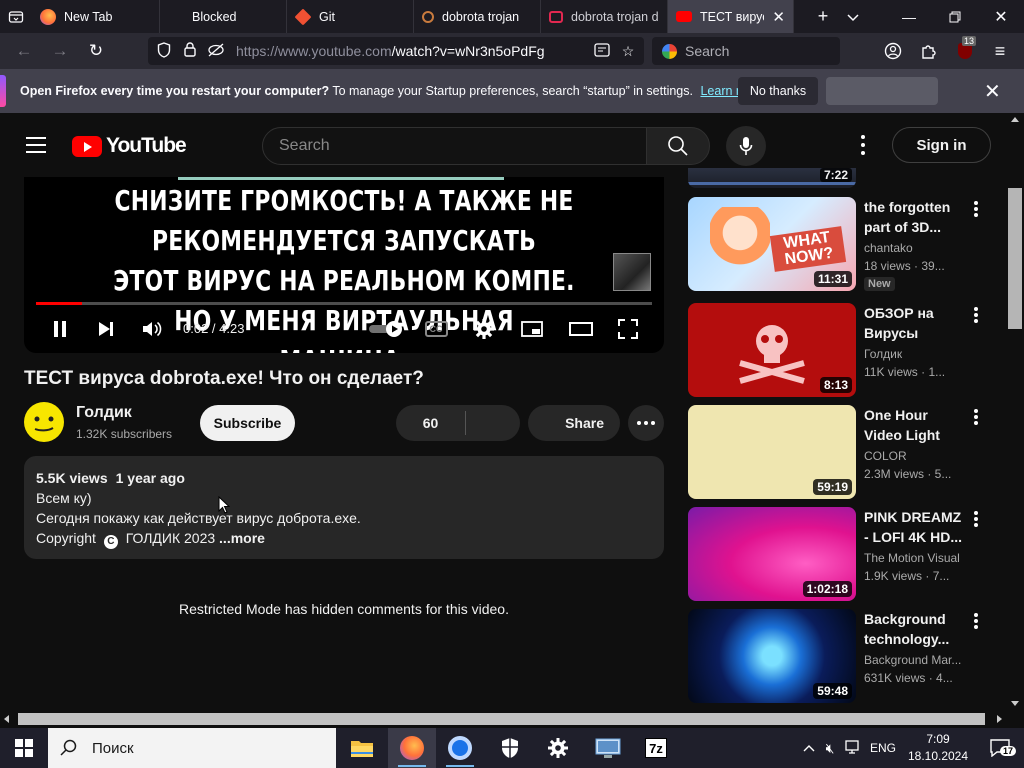 The height and width of the screenshot is (768, 1024). What do you see at coordinates (247, 423) in the screenshot?
I see `subscribe-button: Subscribe` at bounding box center [247, 423].